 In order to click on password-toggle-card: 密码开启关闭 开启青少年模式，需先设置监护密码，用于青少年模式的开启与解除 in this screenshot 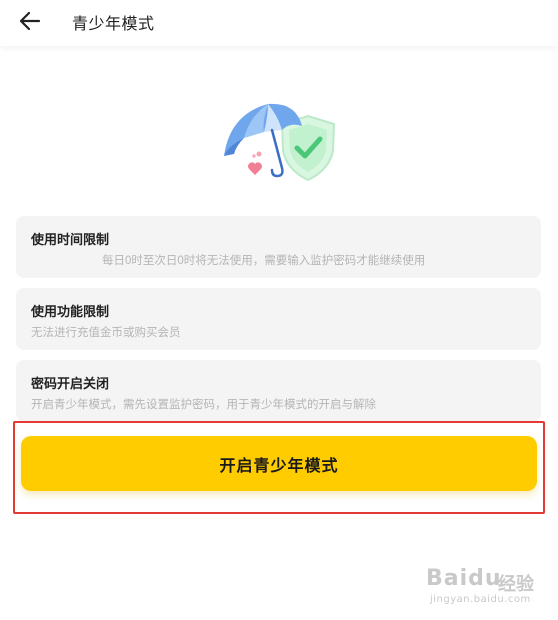, I will do `click(278, 391)`.